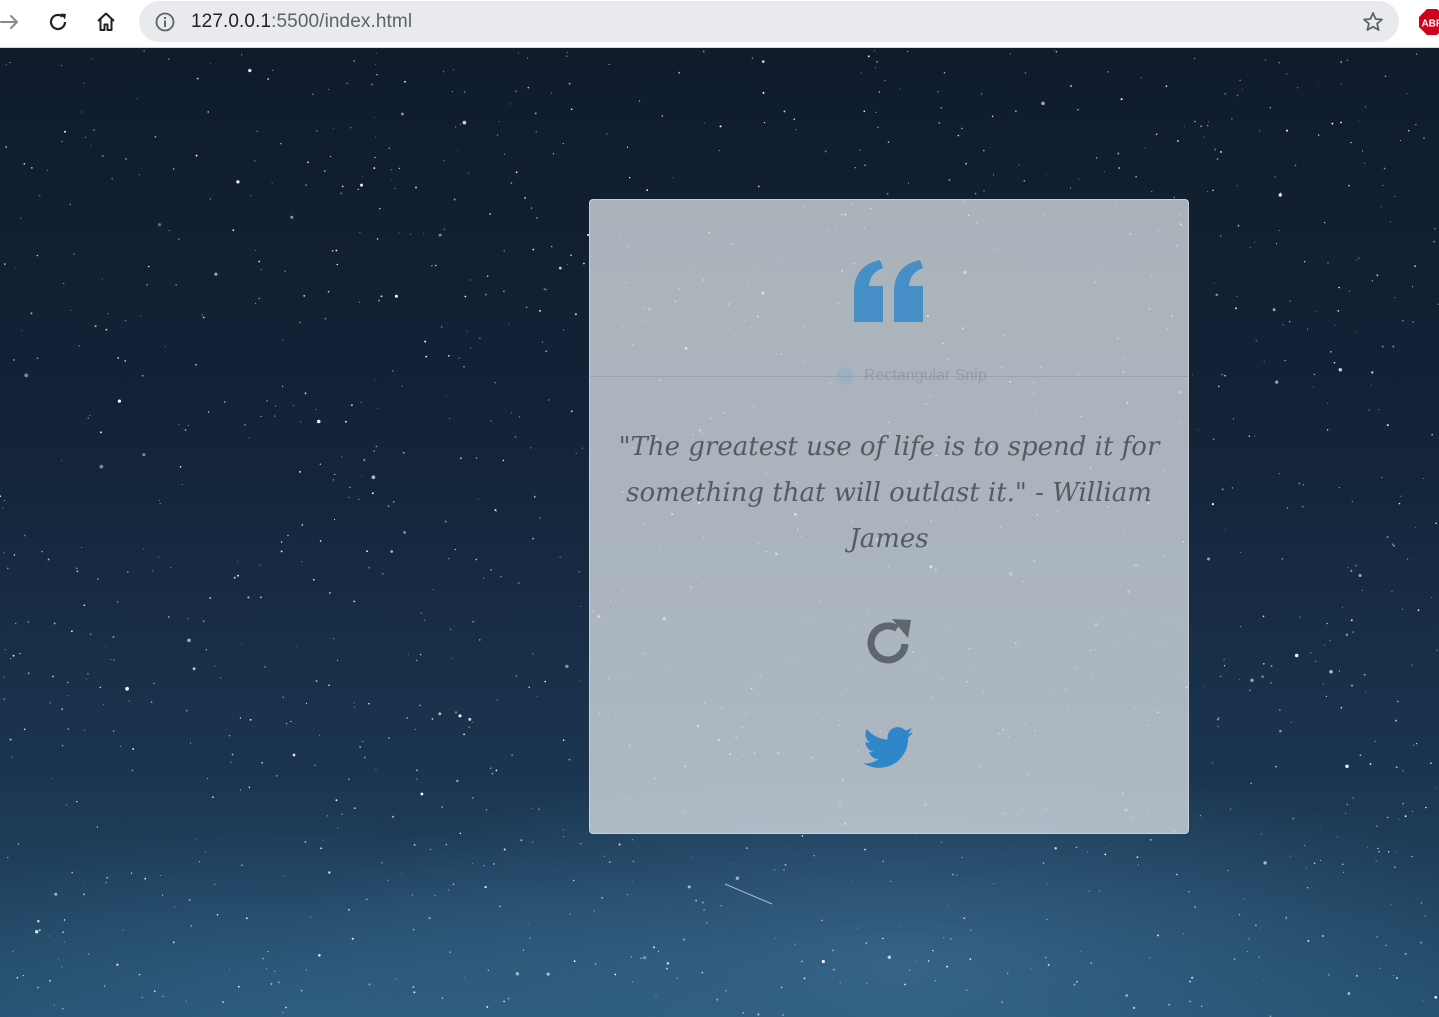  I want to click on reload-icon, so click(58, 22).